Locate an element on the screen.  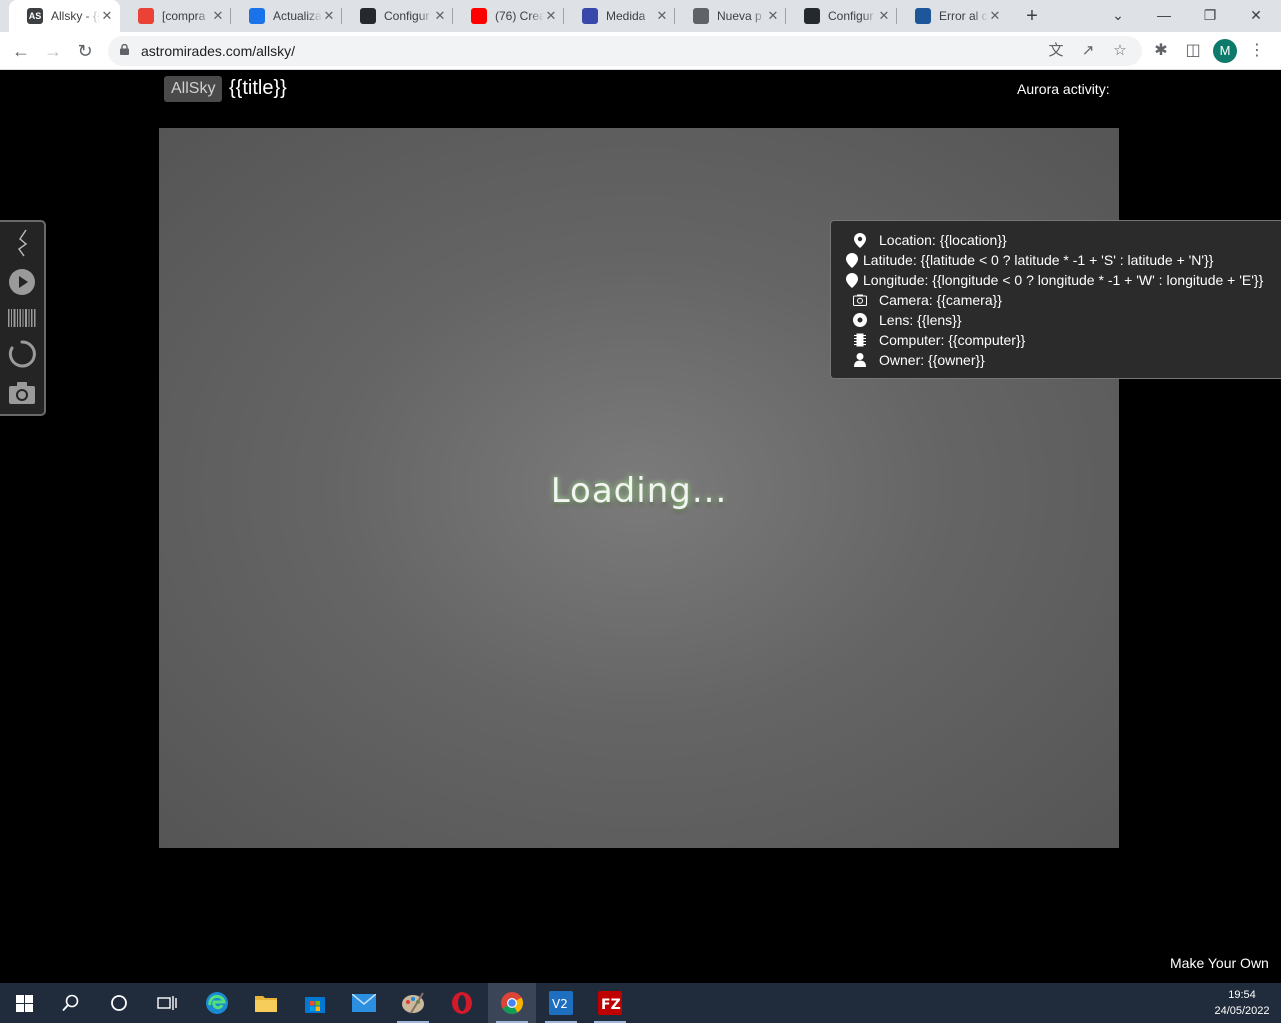
rotate-button is located at coordinates (22, 354).